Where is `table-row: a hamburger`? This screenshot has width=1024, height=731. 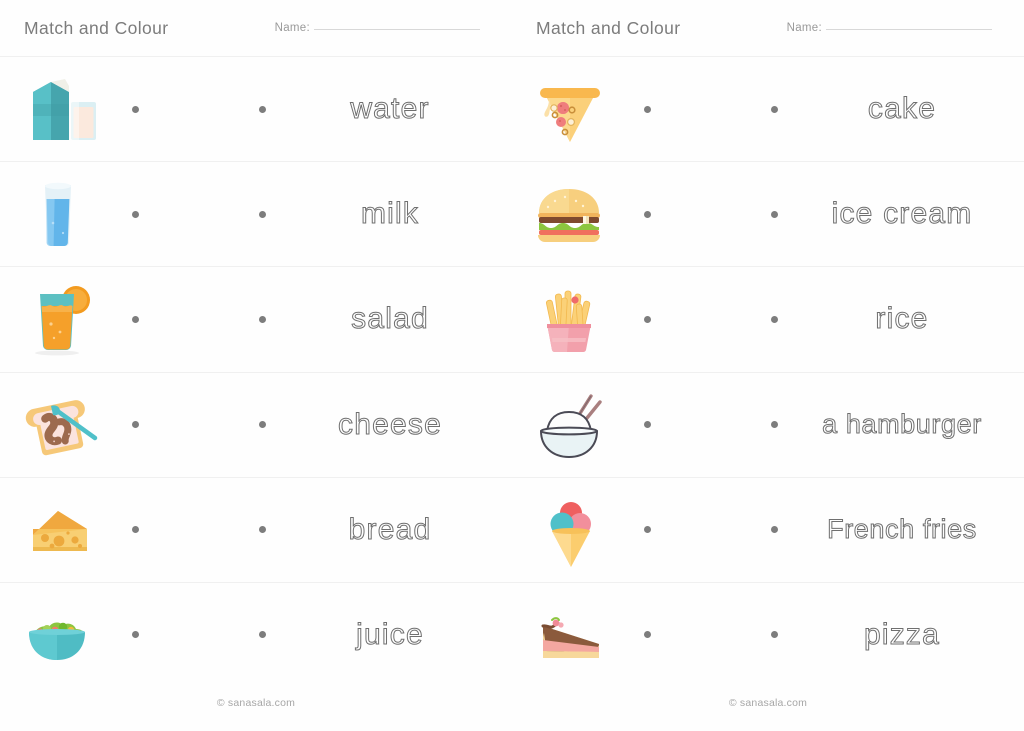 table-row: a hamburger is located at coordinates (768, 424).